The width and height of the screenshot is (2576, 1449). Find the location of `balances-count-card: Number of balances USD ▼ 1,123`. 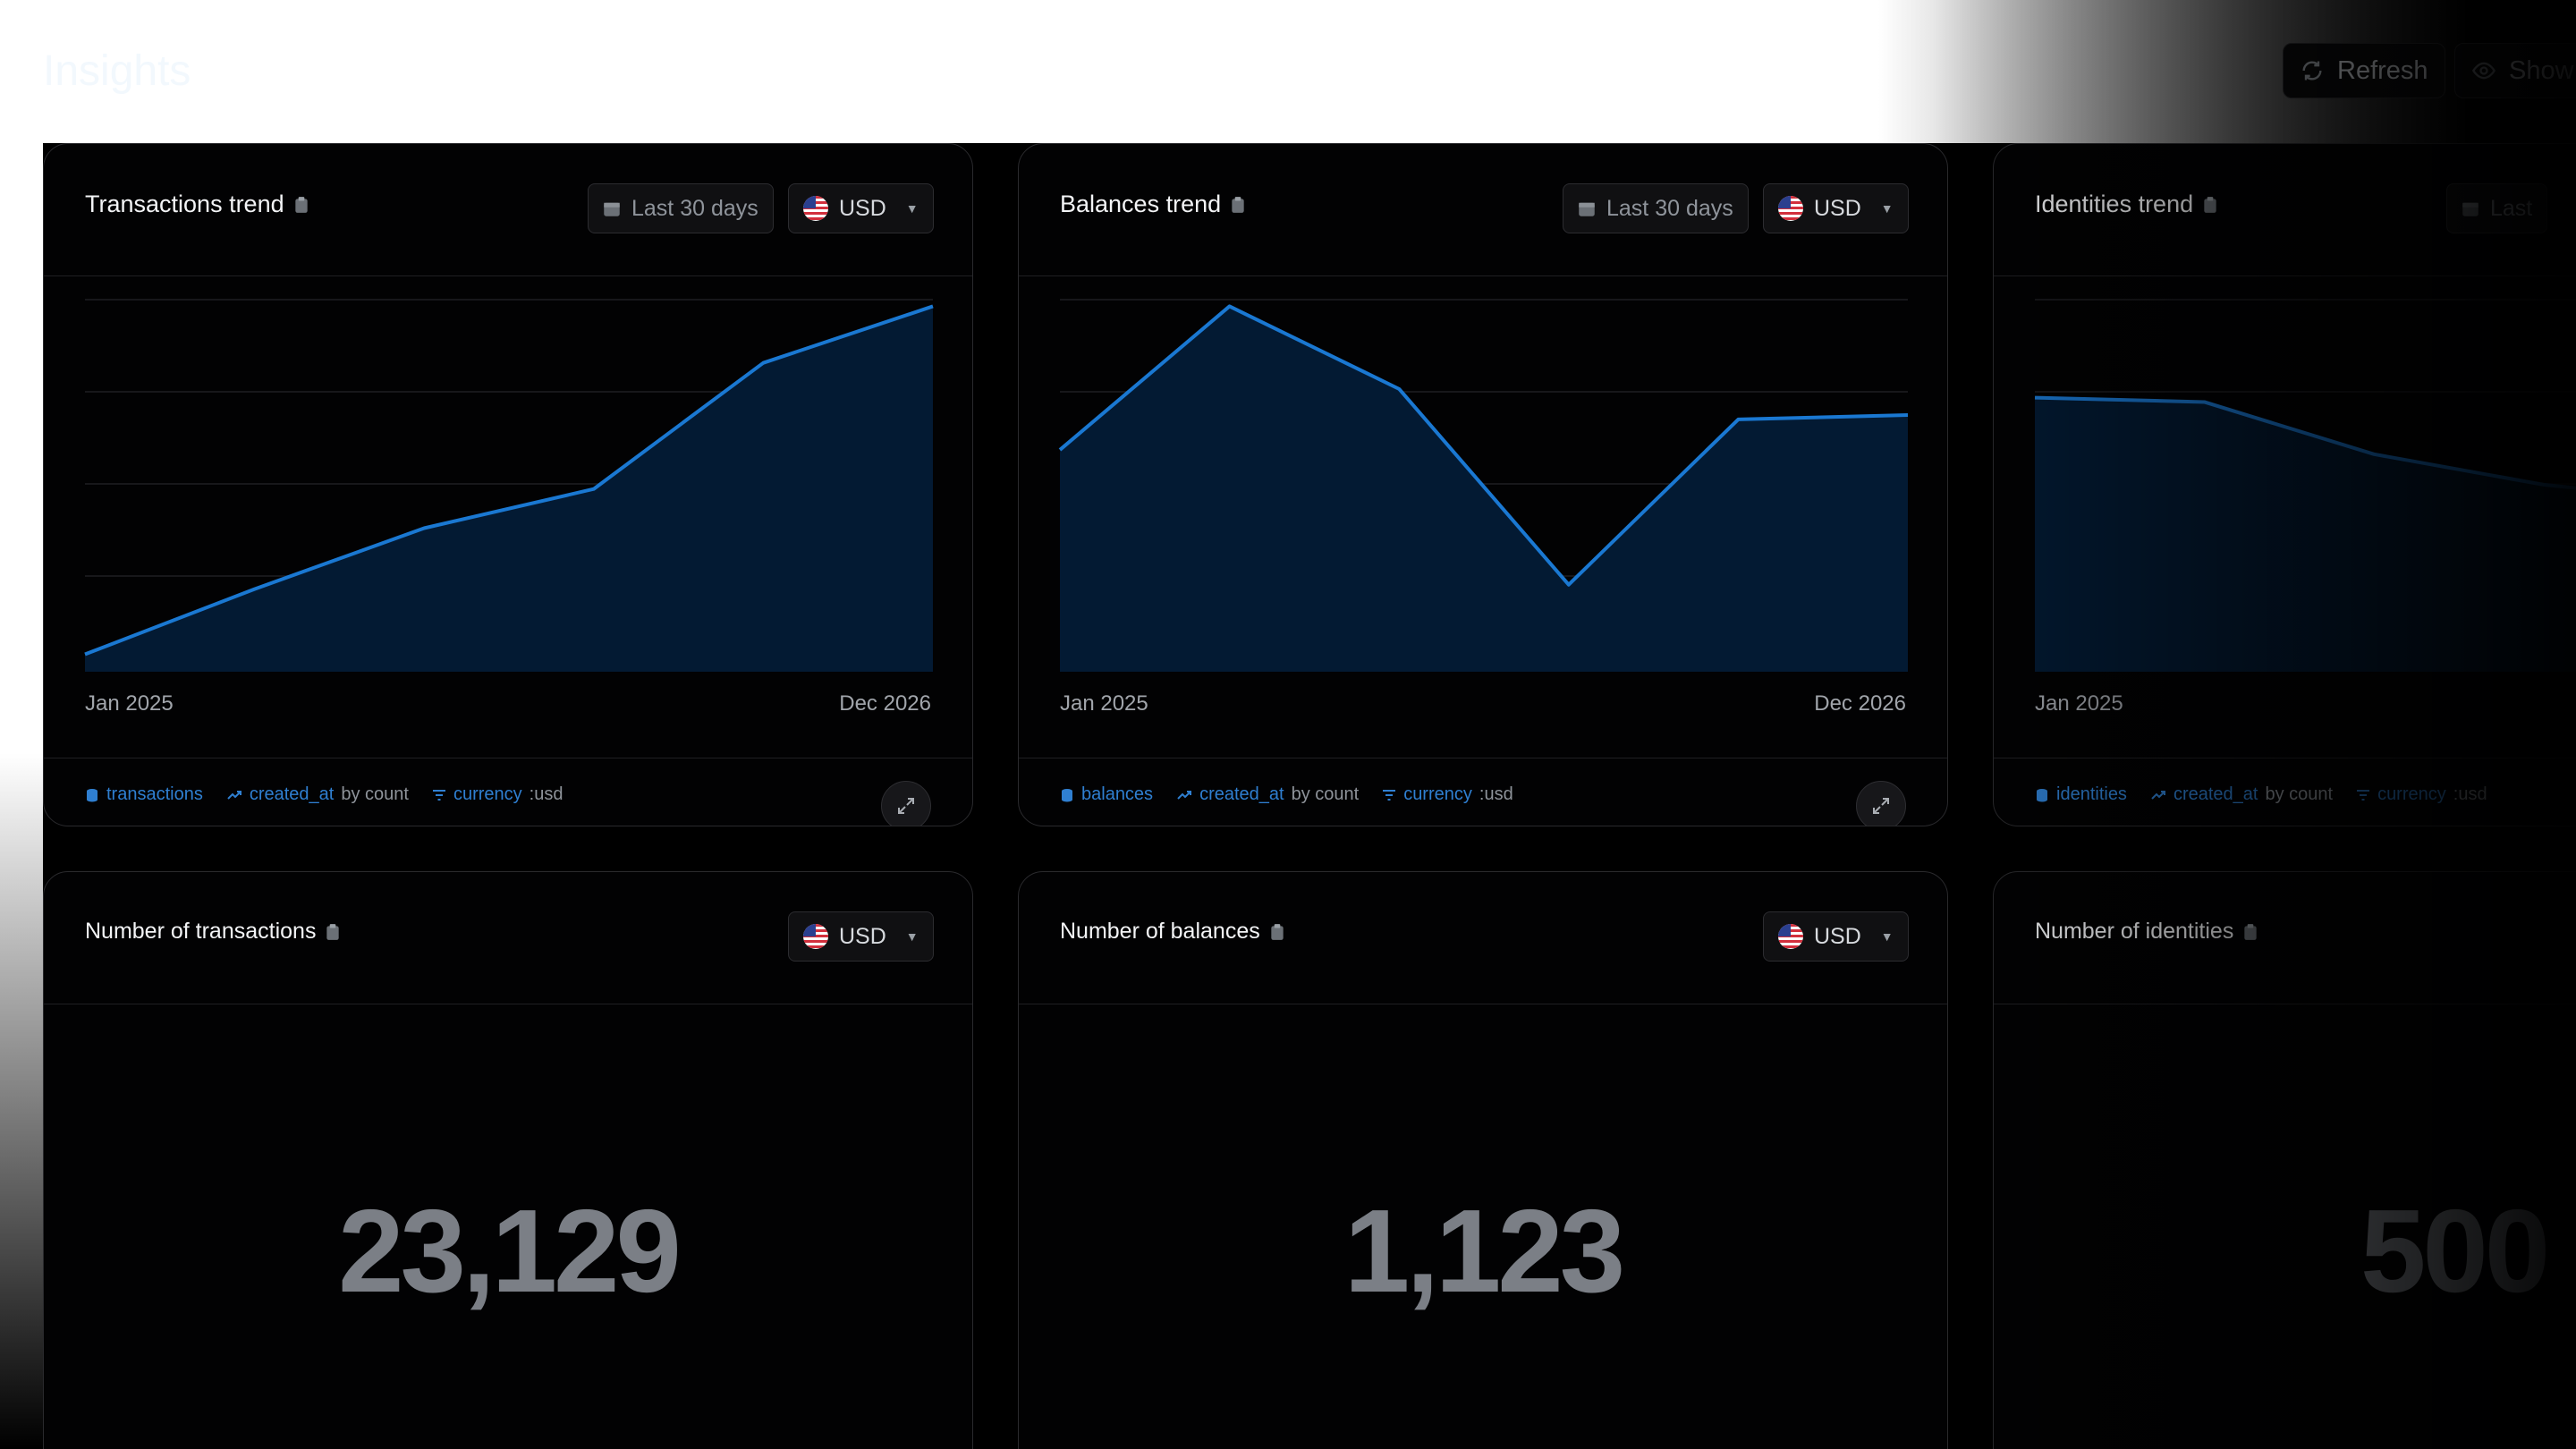

balances-count-card: Number of balances USD ▼ 1,123 is located at coordinates (1483, 1160).